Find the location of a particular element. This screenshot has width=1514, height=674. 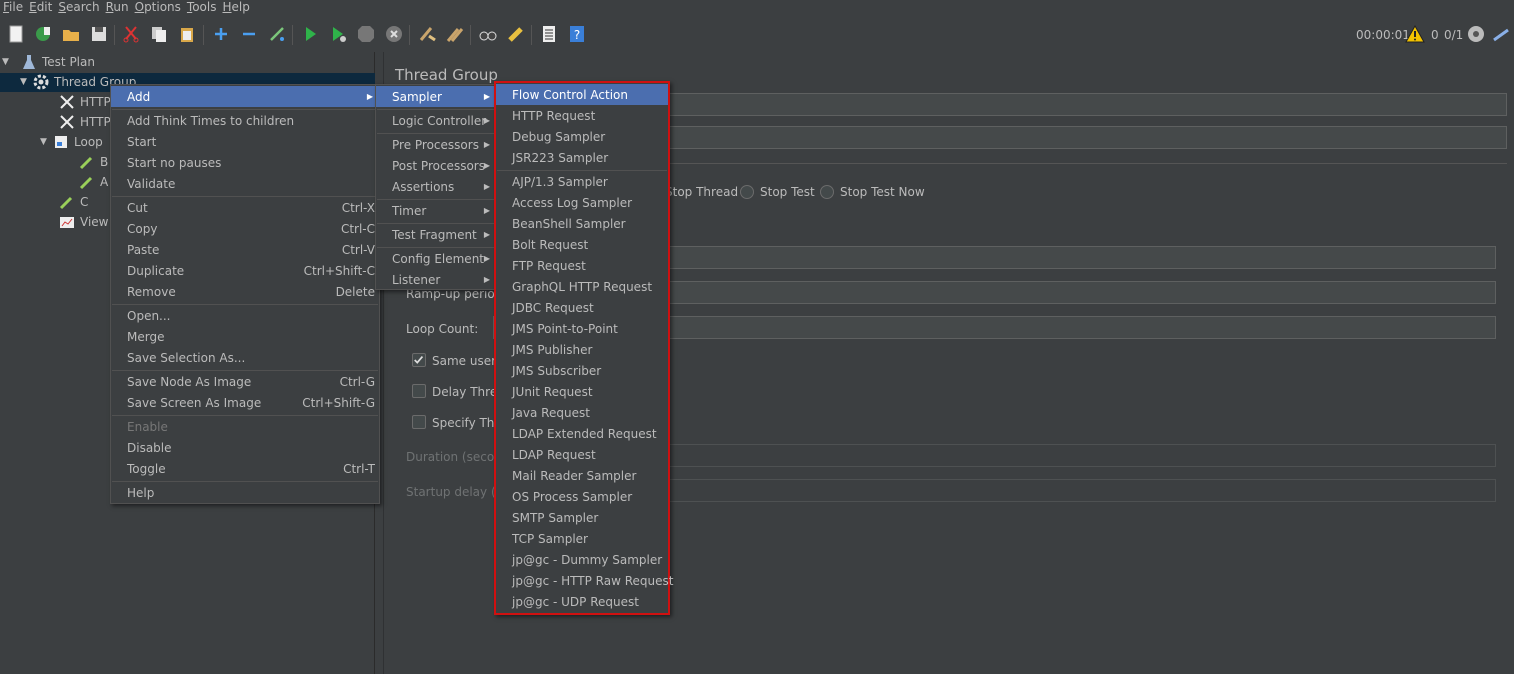

function-helper-icon is located at coordinates (549, 34).